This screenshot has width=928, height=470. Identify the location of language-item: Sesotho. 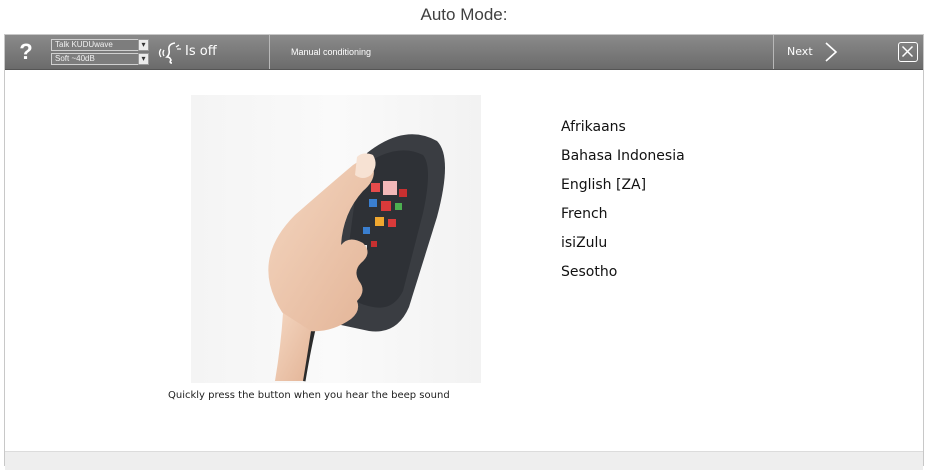
(623, 272).